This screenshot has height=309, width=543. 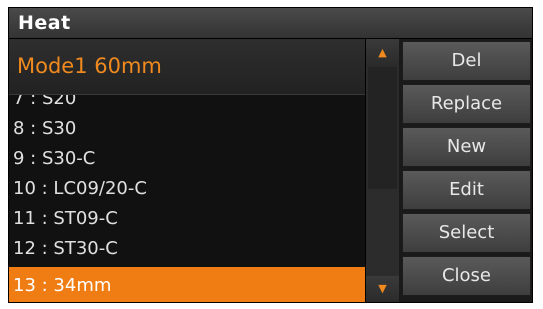 I want to click on window-title: Heat, so click(x=44, y=23).